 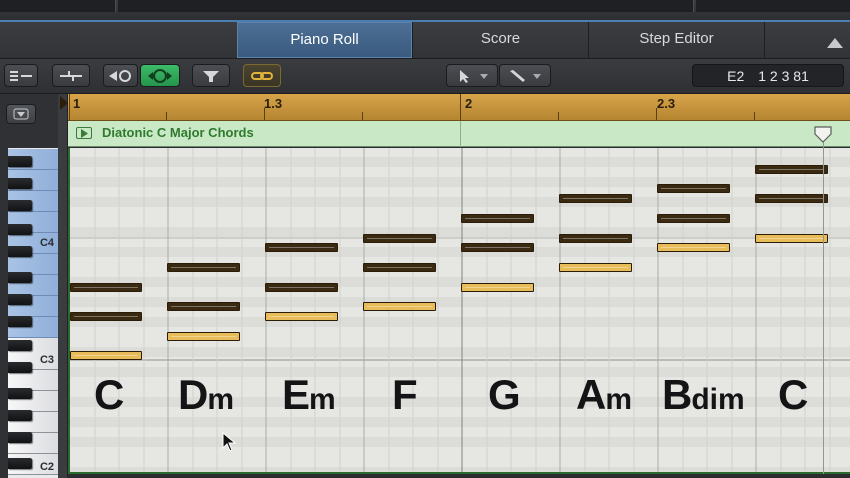 What do you see at coordinates (823, 135) in the screenshot?
I see `playhead-handle-icon` at bounding box center [823, 135].